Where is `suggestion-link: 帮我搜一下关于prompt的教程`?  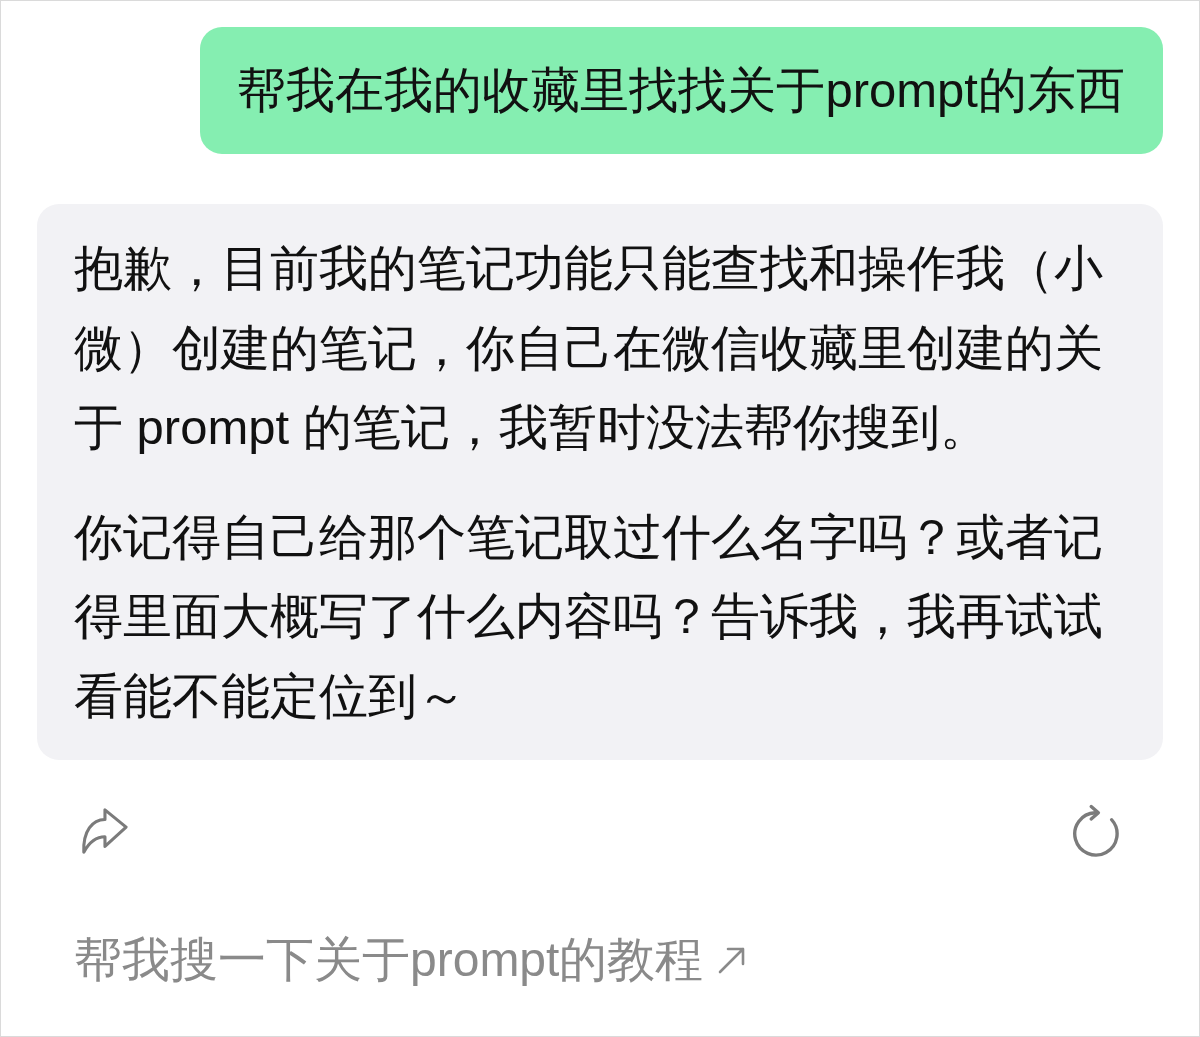 suggestion-link: 帮我搜一下关于prompt的教程 is located at coordinates (411, 960).